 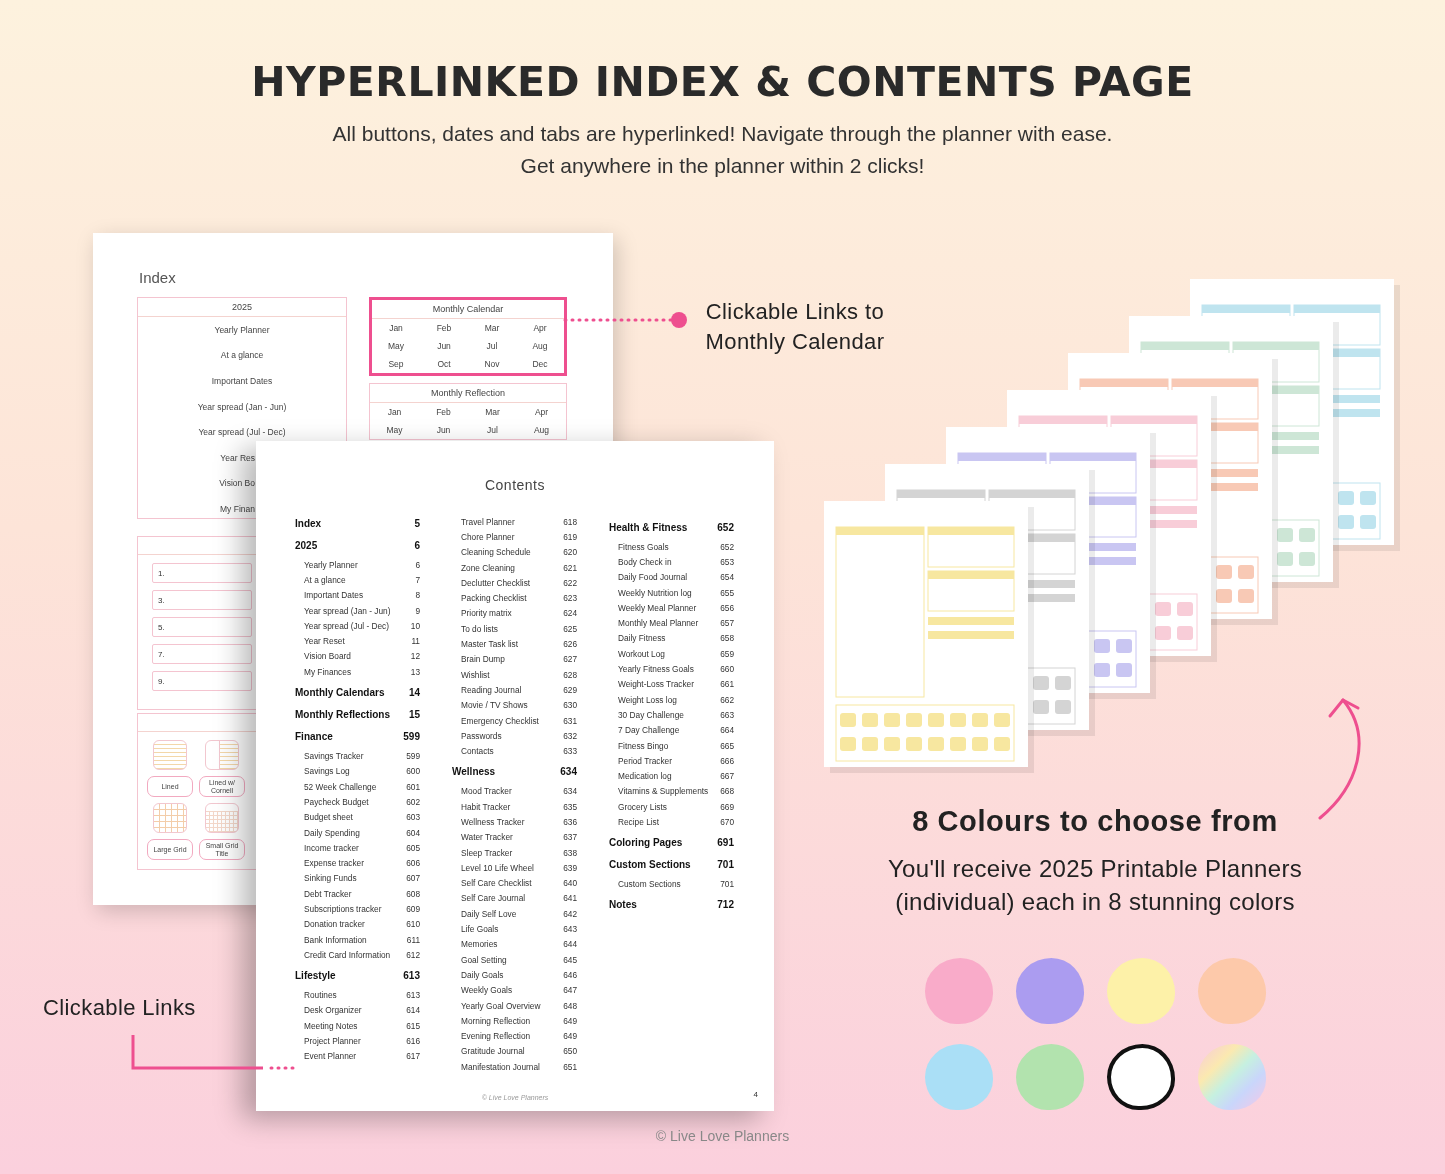 I want to click on contents-link: Passwords, so click(x=481, y=735).